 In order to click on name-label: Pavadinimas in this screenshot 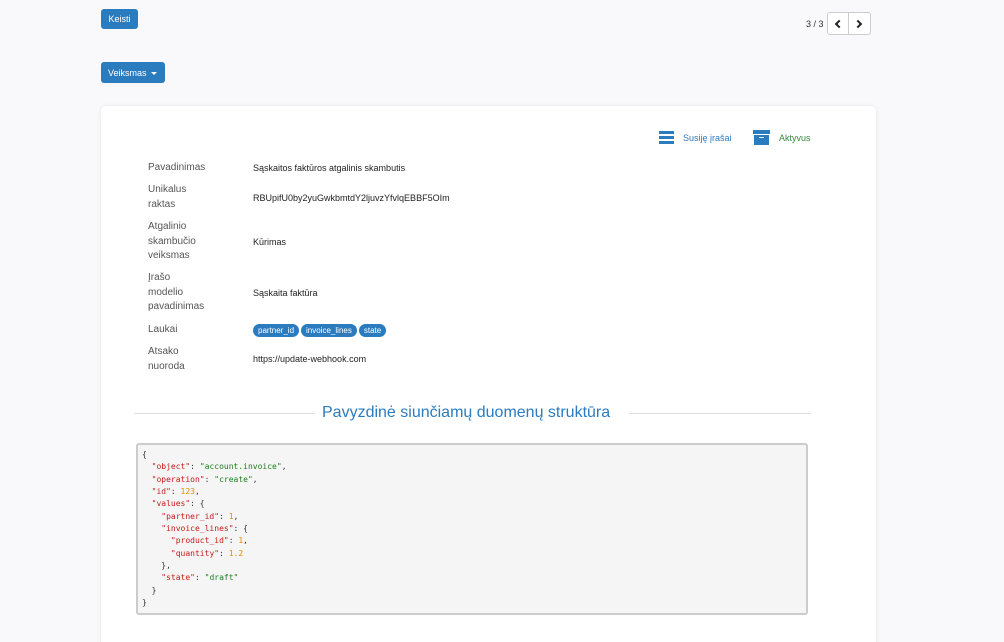, I will do `click(177, 167)`.